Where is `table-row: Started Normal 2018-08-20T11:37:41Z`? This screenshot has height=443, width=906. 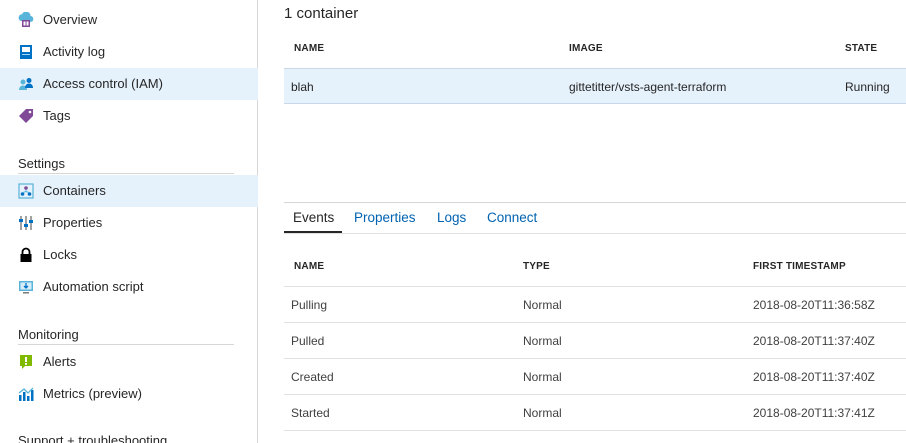 table-row: Started Normal 2018-08-20T11:37:41Z is located at coordinates (595, 413).